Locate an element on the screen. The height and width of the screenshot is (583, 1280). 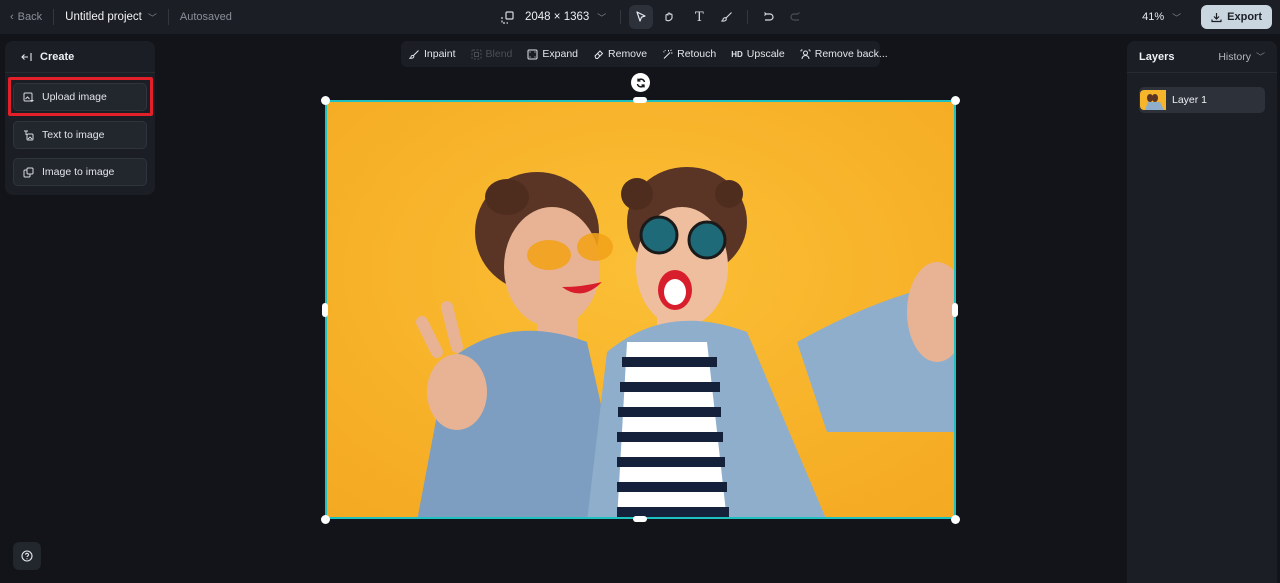
inpaint-label: Inpaint is located at coordinates (440, 54).